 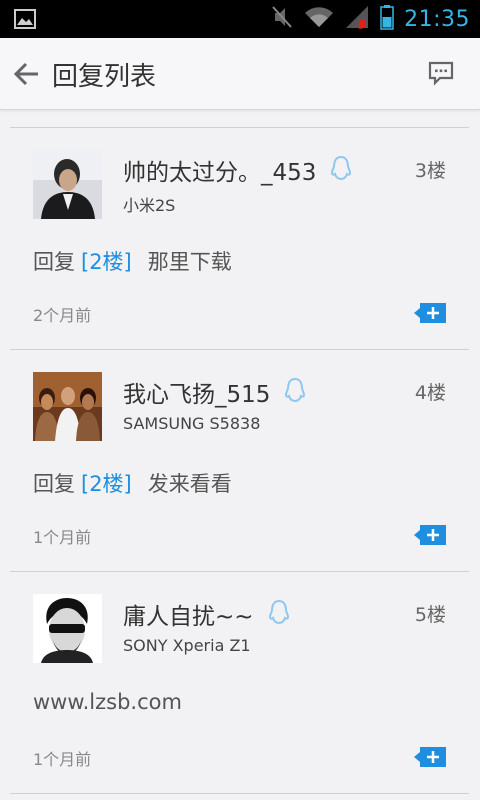 What do you see at coordinates (219, 170) in the screenshot?
I see `username: 帅的太过分。_453` at bounding box center [219, 170].